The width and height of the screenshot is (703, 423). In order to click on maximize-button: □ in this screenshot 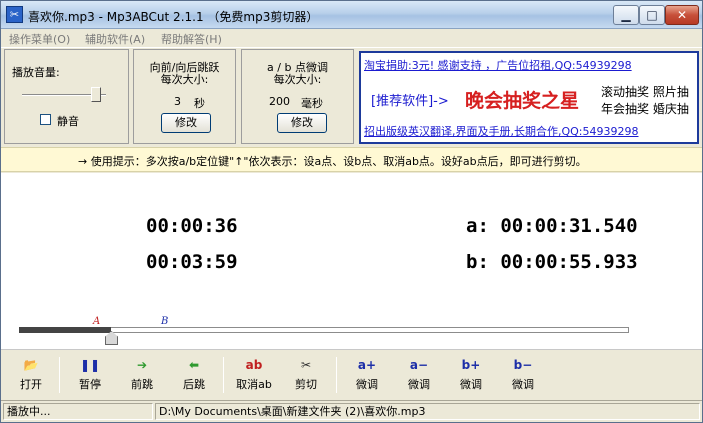, I will do `click(652, 15)`.